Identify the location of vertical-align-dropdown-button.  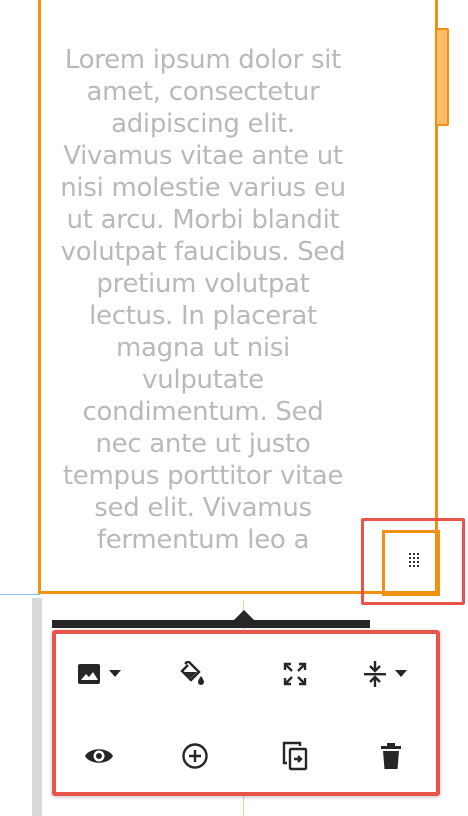
(385, 674).